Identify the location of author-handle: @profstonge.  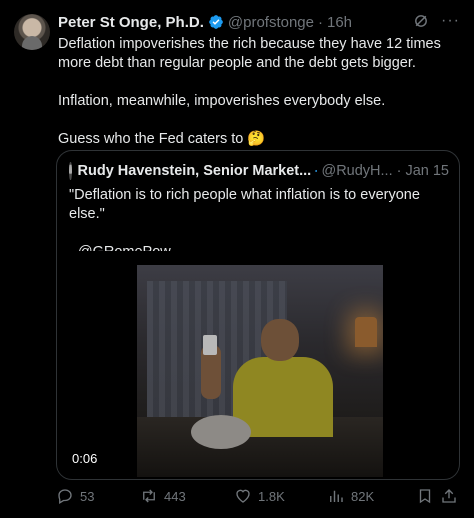
(271, 22).